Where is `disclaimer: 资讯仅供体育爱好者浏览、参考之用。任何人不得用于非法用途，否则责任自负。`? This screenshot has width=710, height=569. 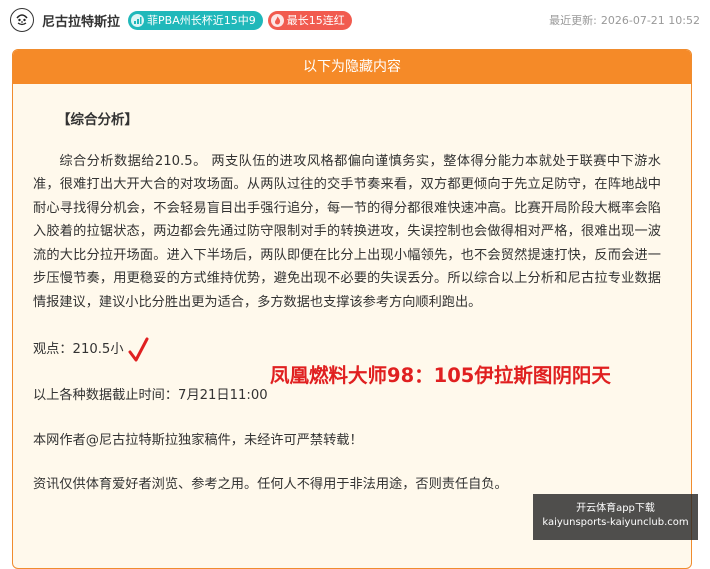 disclaimer: 资讯仅供体育爱好者浏览、参考之用。任何人不得用于非法用途，否则责任自负。 is located at coordinates (270, 484).